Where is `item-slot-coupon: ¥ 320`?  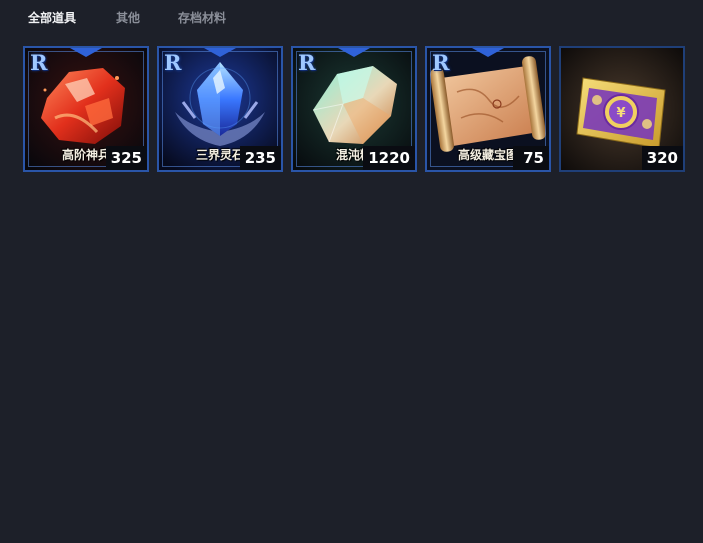
item-slot-coupon: ¥ 320 is located at coordinates (622, 109).